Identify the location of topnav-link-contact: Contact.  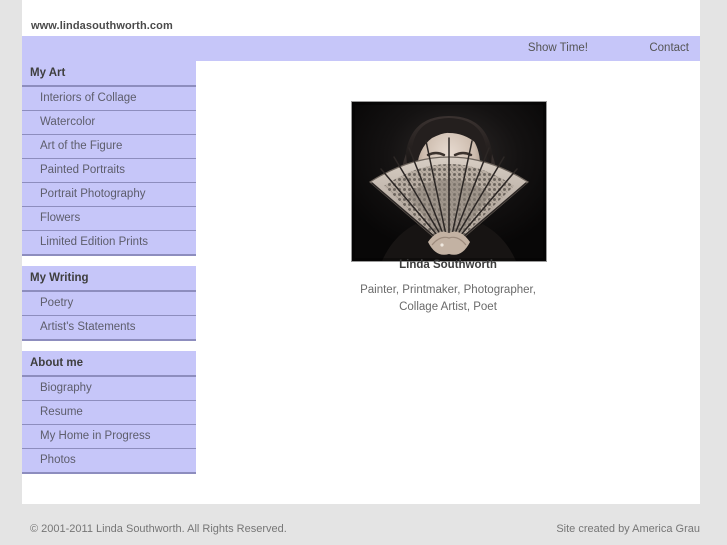
(669, 48).